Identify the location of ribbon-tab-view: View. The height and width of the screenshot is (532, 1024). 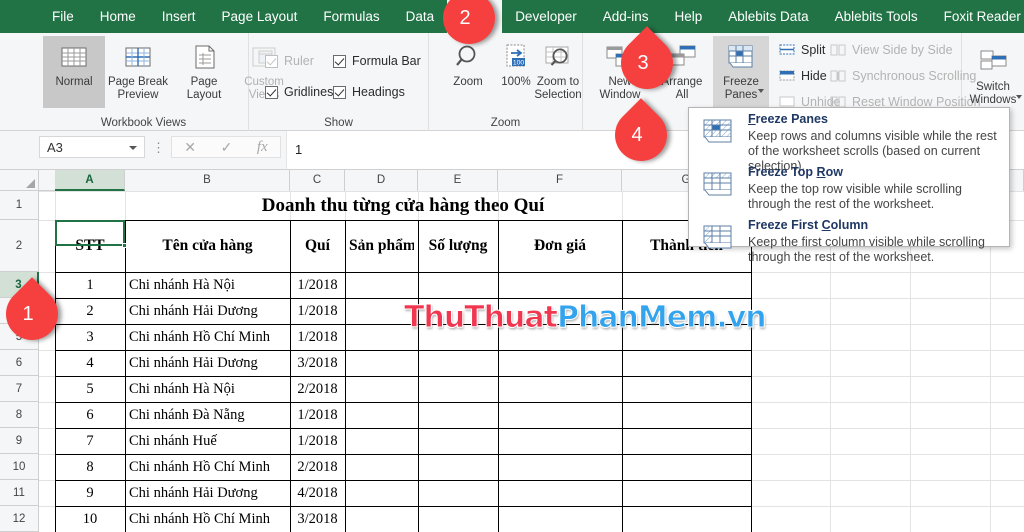
(475, 16).